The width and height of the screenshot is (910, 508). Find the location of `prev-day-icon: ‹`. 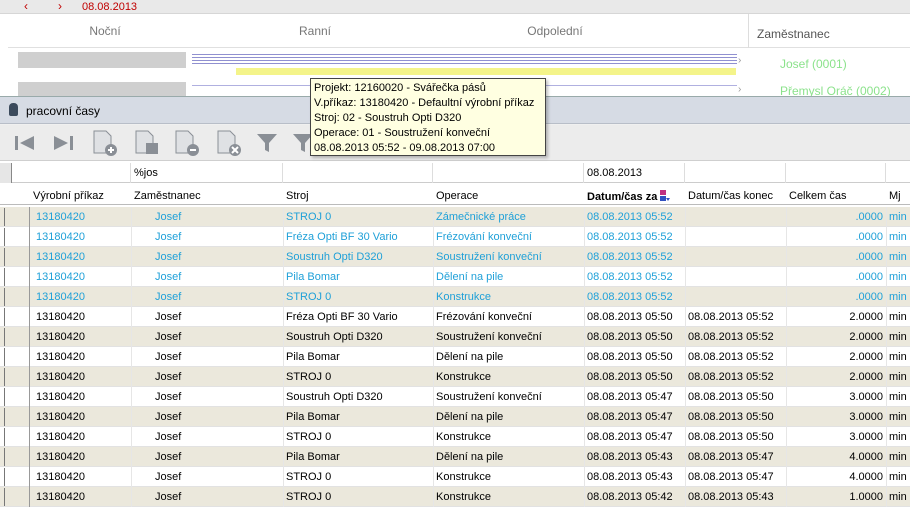

prev-day-icon: ‹ is located at coordinates (26, 6).